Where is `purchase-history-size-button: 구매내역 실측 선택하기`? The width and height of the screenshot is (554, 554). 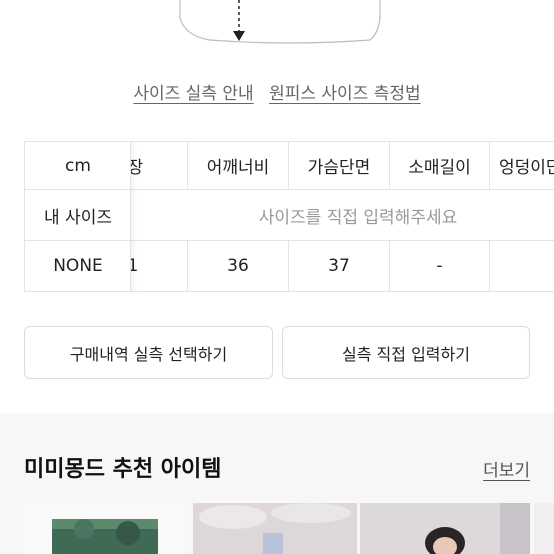 purchase-history-size-button: 구매내역 실측 선택하기 is located at coordinates (148, 352).